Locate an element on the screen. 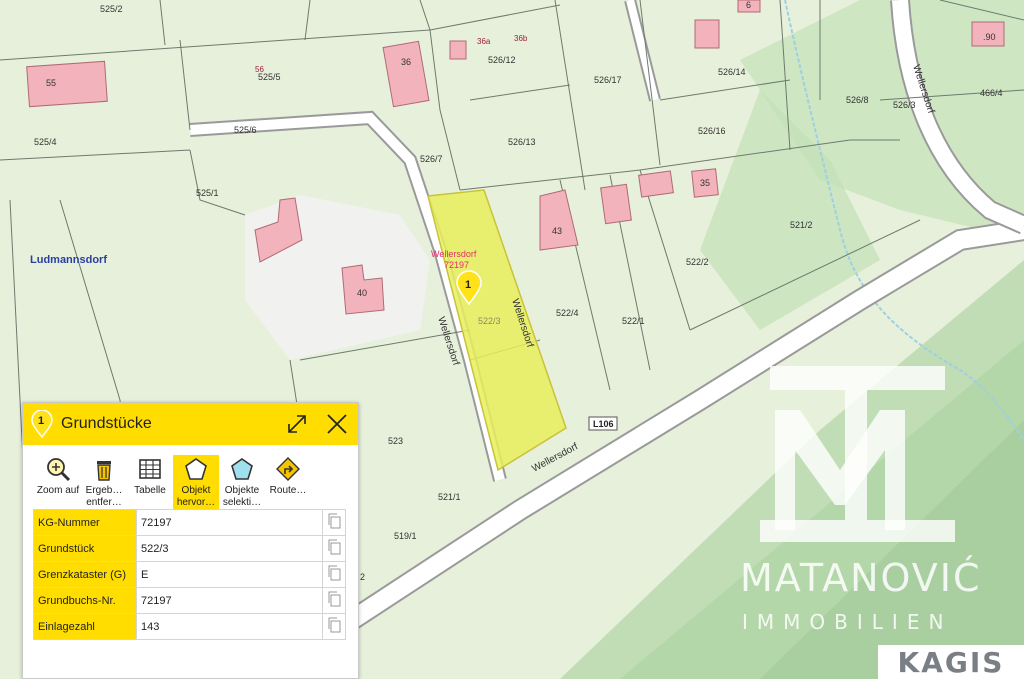  parcel-label: 522/1 is located at coordinates (633, 321).